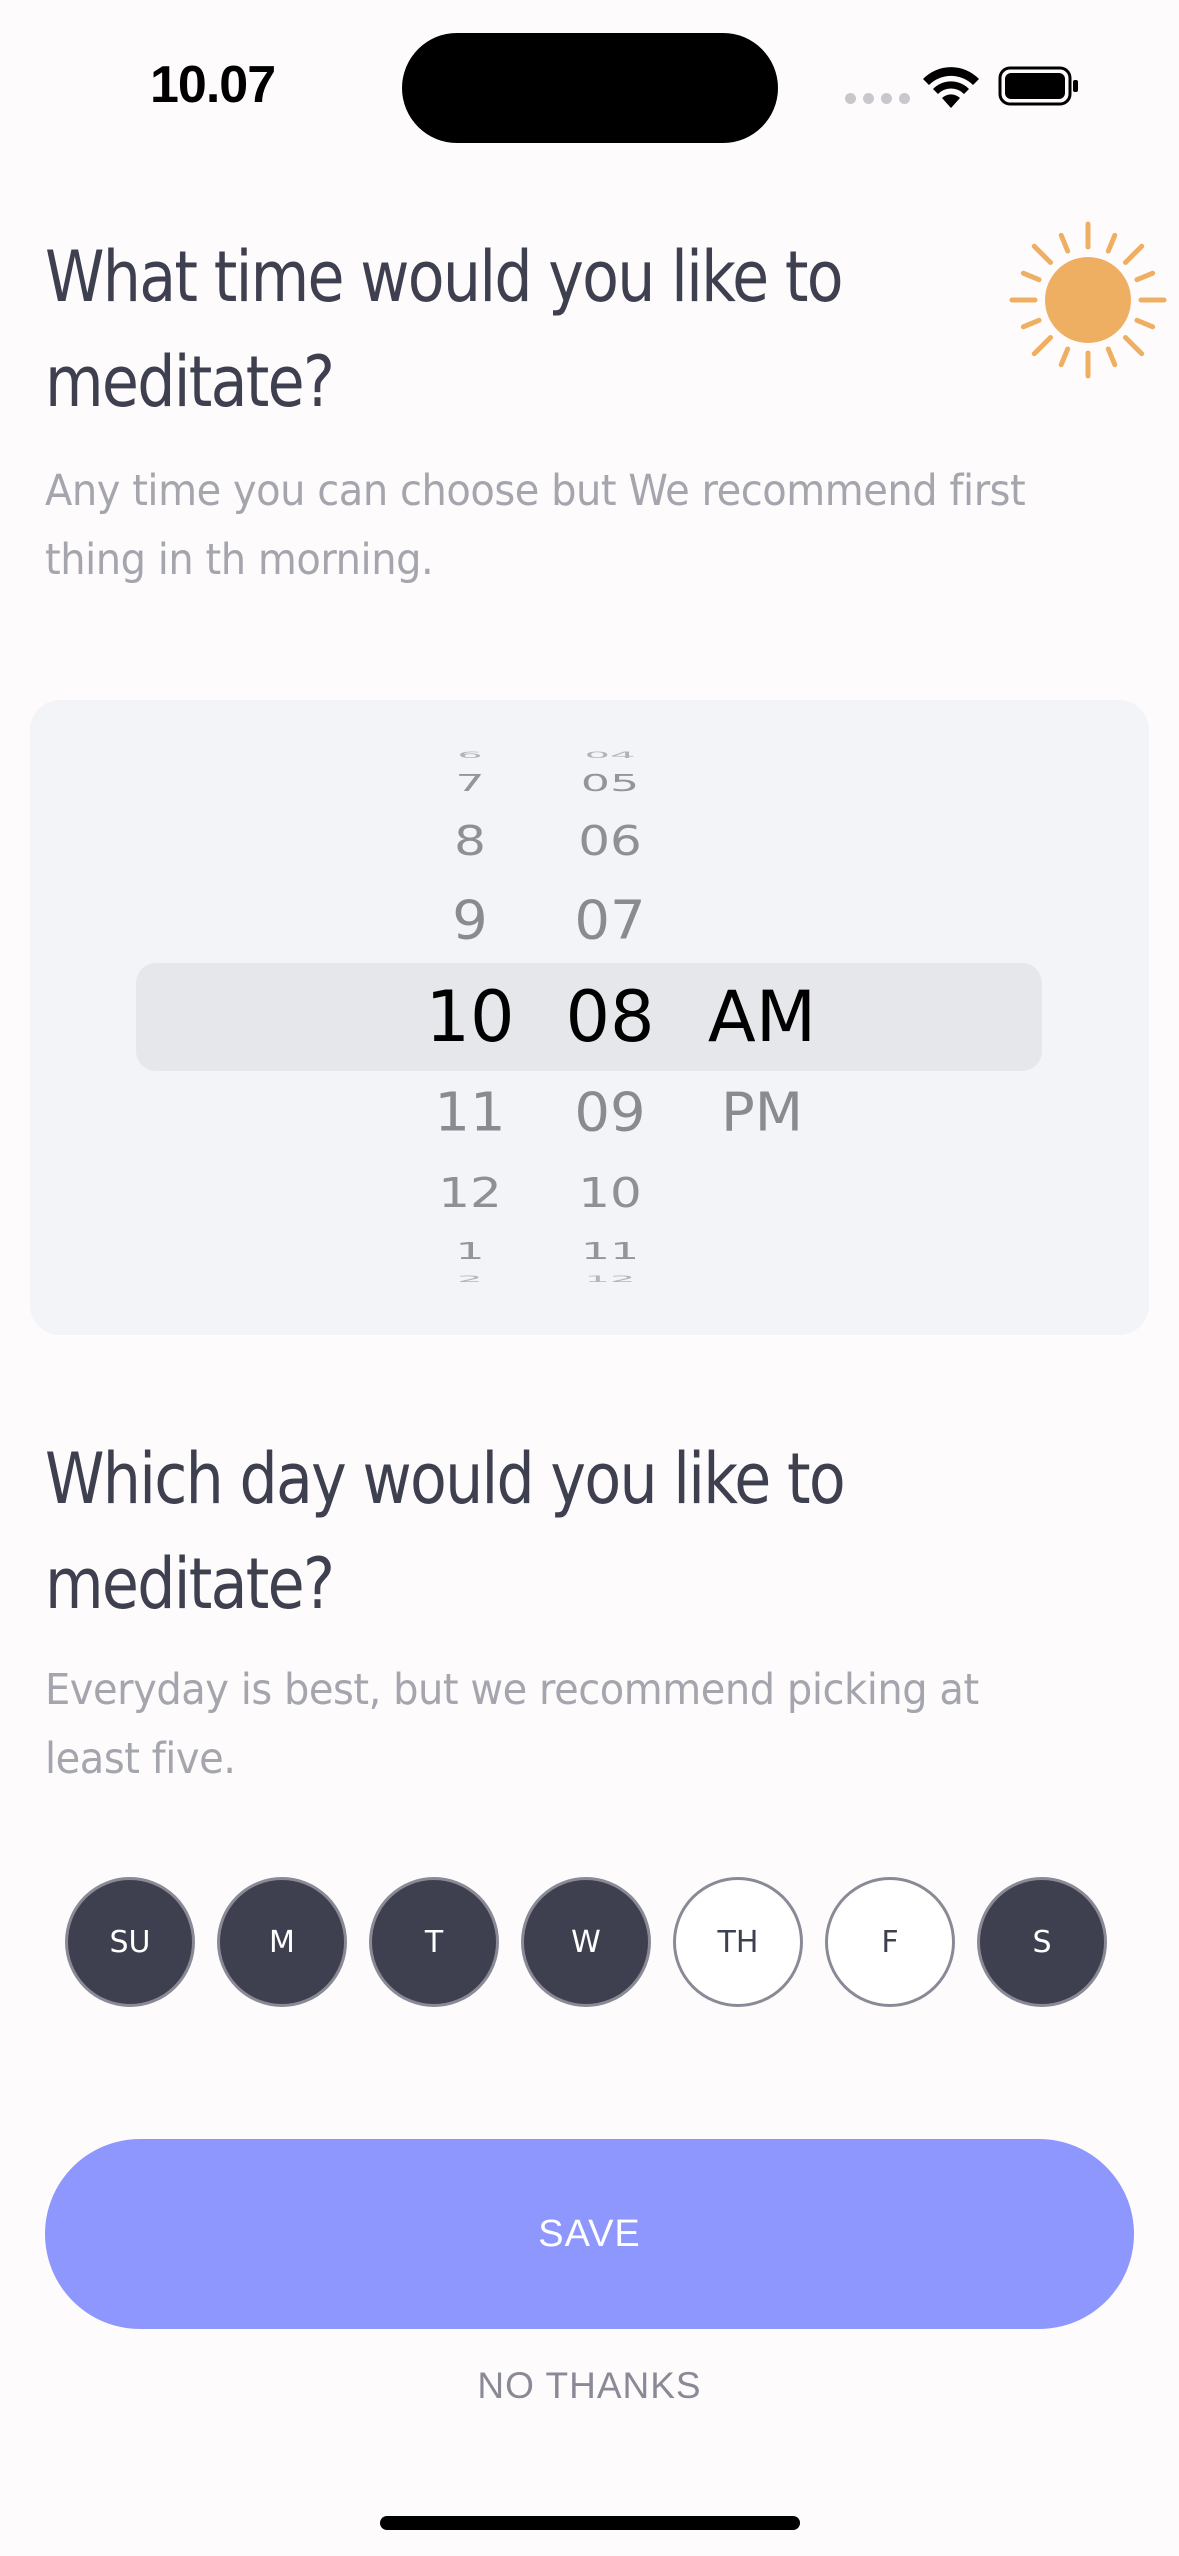  I want to click on day-toggle-s: S, so click(1042, 1942).